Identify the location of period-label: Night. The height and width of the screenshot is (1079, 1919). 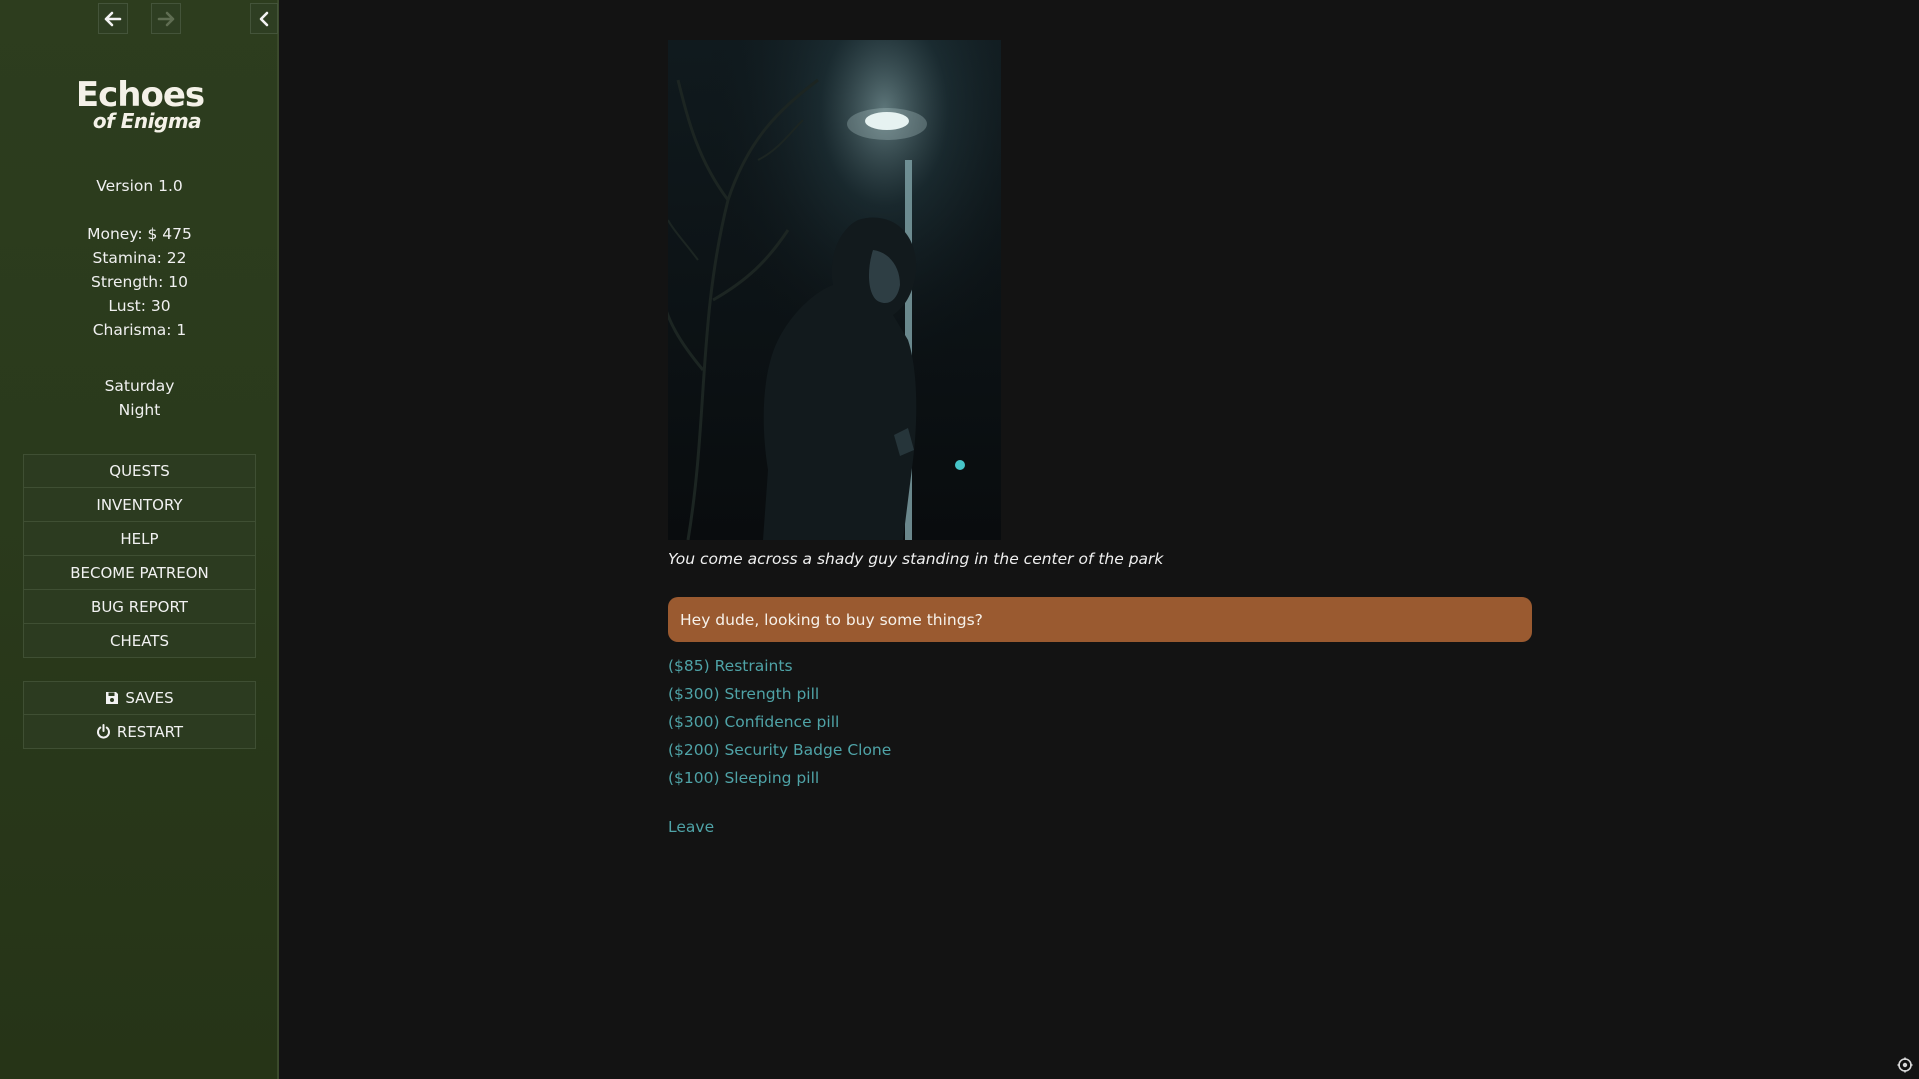
(139, 410).